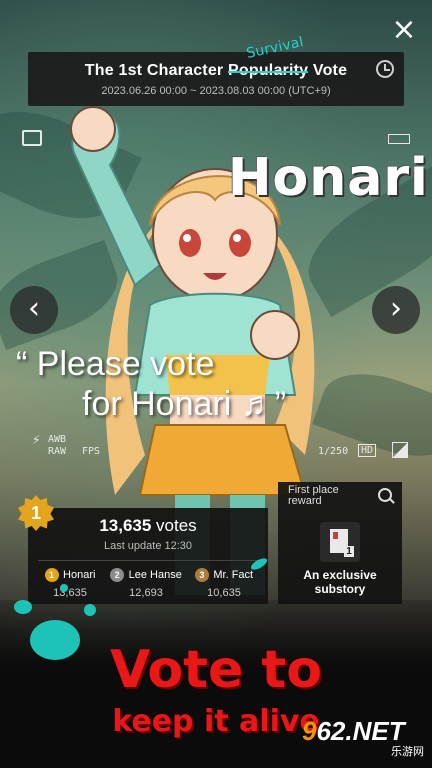 The height and width of the screenshot is (768, 432). Describe the element at coordinates (36, 440) in the screenshot. I see `flash-icon: ⚡` at that location.